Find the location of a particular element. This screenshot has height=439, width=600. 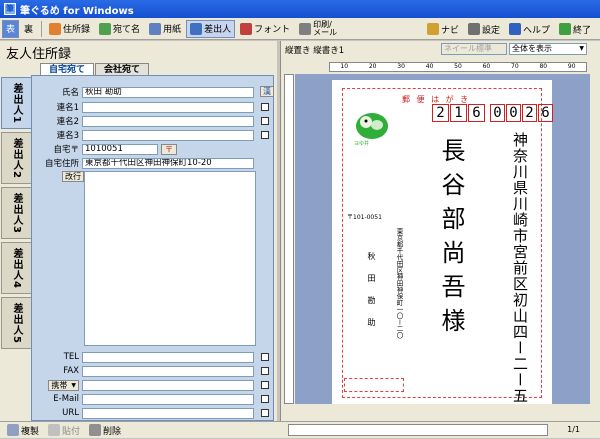

duplicate-button: 複製 is located at coordinates (23, 430).